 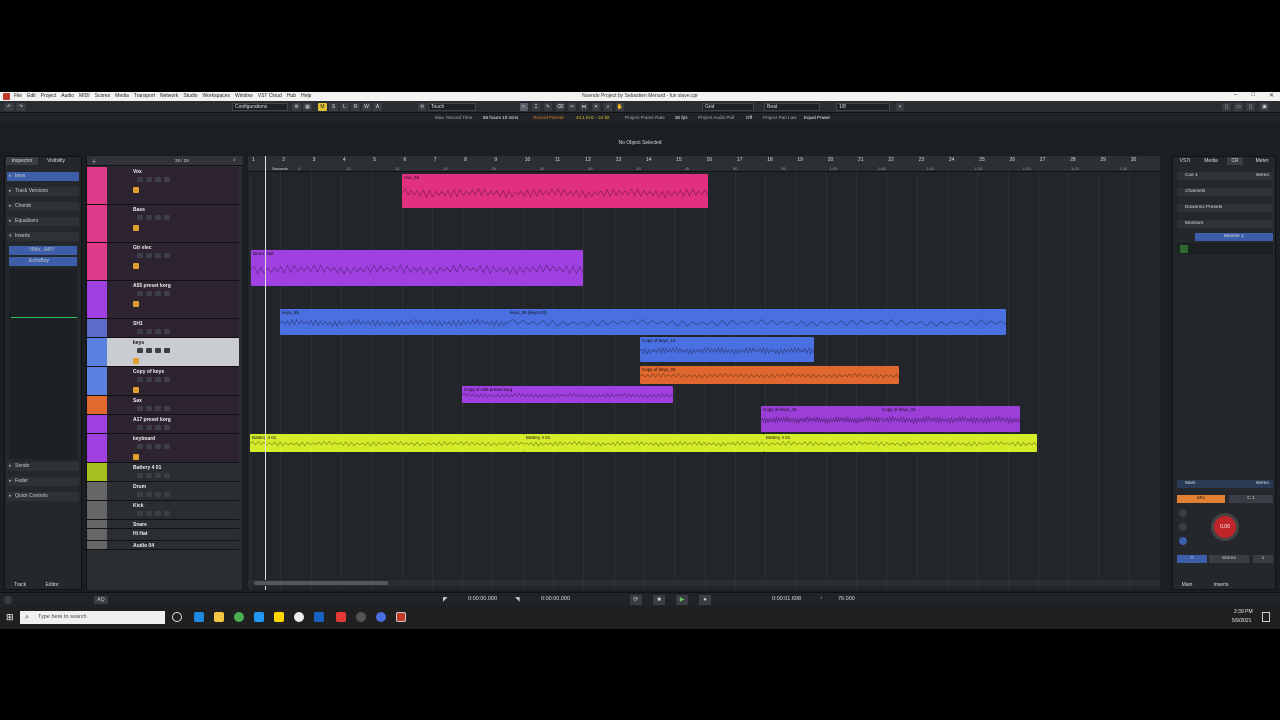 I want to click on reference-icon, so click(x=1183, y=541).